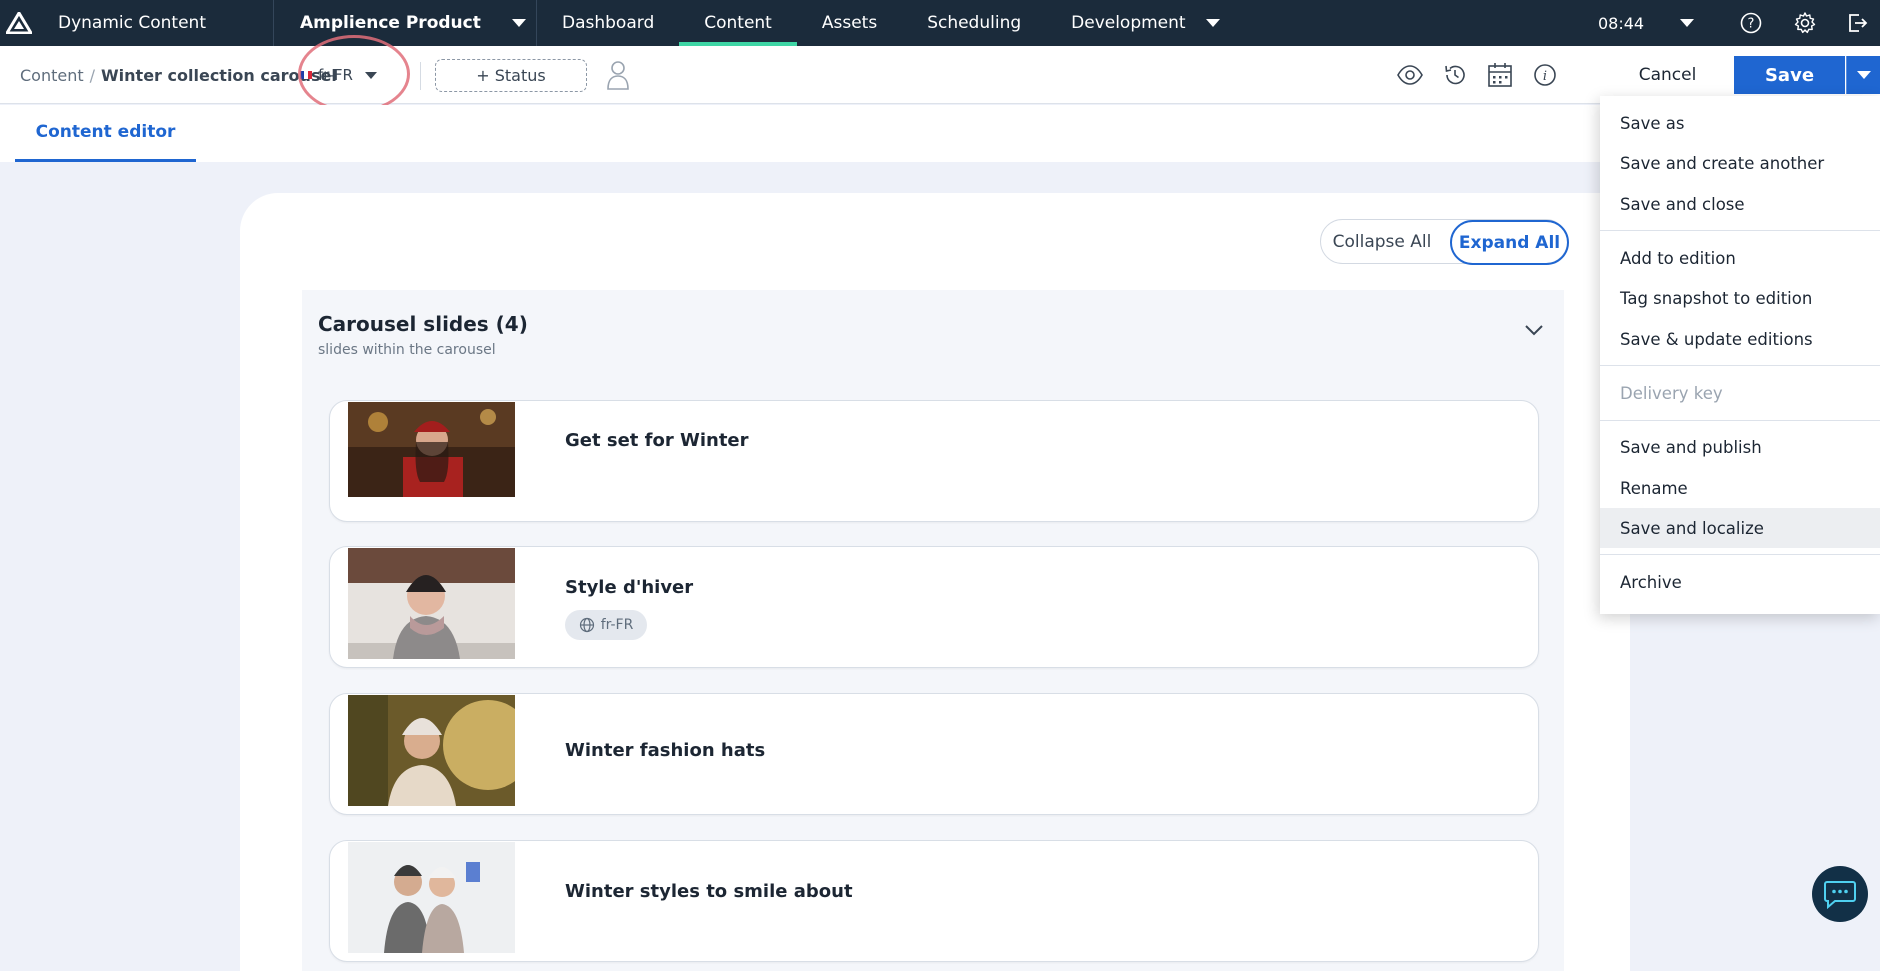 The image size is (1880, 971). Describe the element at coordinates (738, 23) in the screenshot. I see `nav-content: Content` at that location.